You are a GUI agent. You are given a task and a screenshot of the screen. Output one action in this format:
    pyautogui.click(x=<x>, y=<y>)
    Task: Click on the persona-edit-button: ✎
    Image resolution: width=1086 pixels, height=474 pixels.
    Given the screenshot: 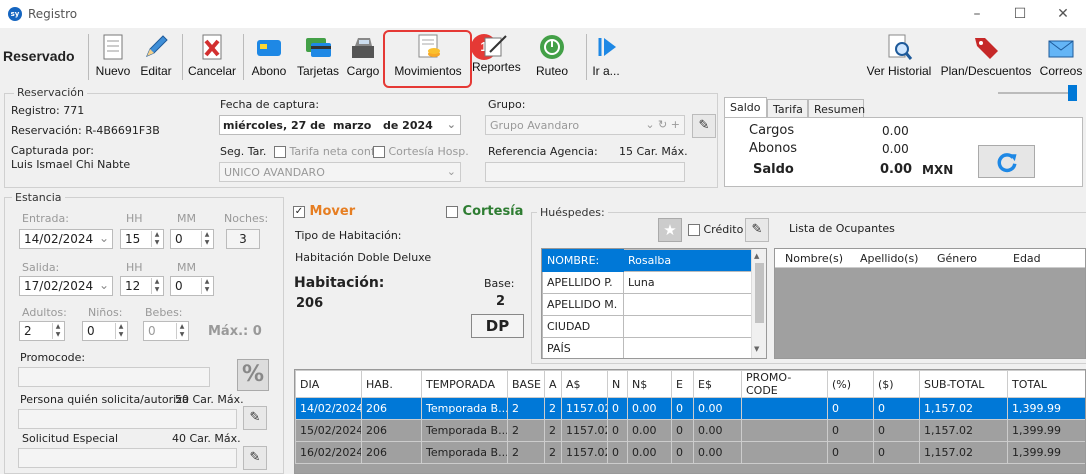 What is the action you would take?
    pyautogui.click(x=255, y=418)
    